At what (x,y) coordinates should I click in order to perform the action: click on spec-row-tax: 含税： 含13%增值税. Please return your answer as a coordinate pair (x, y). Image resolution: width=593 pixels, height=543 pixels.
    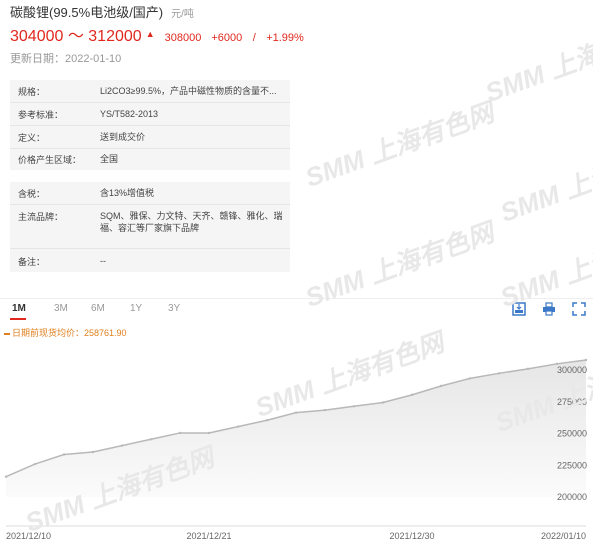
    Looking at the image, I should click on (150, 193).